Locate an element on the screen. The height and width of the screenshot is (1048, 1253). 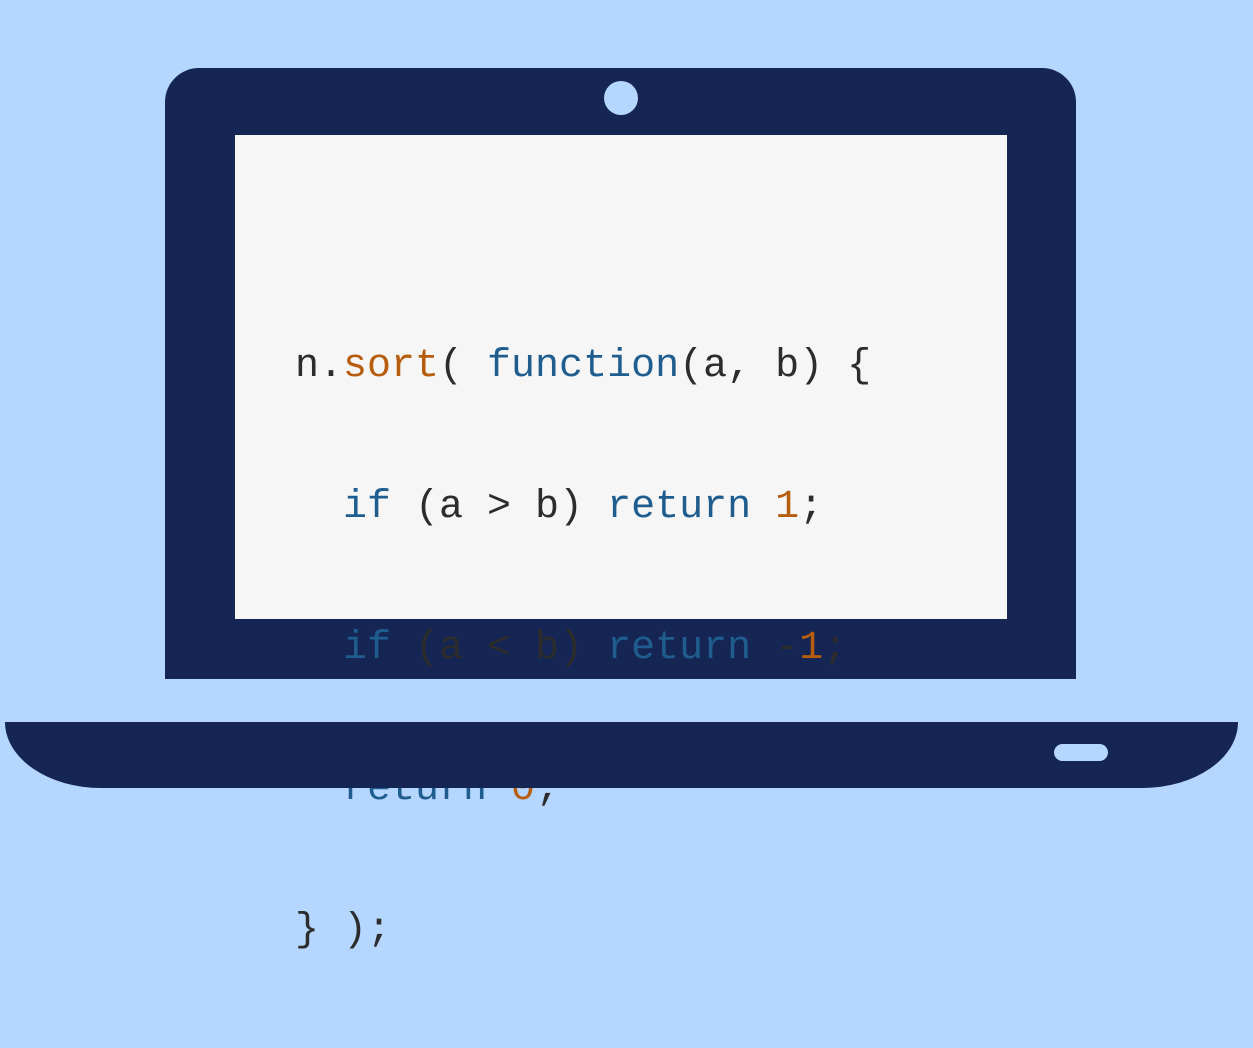
code-keyword: function is located at coordinates (583, 366).